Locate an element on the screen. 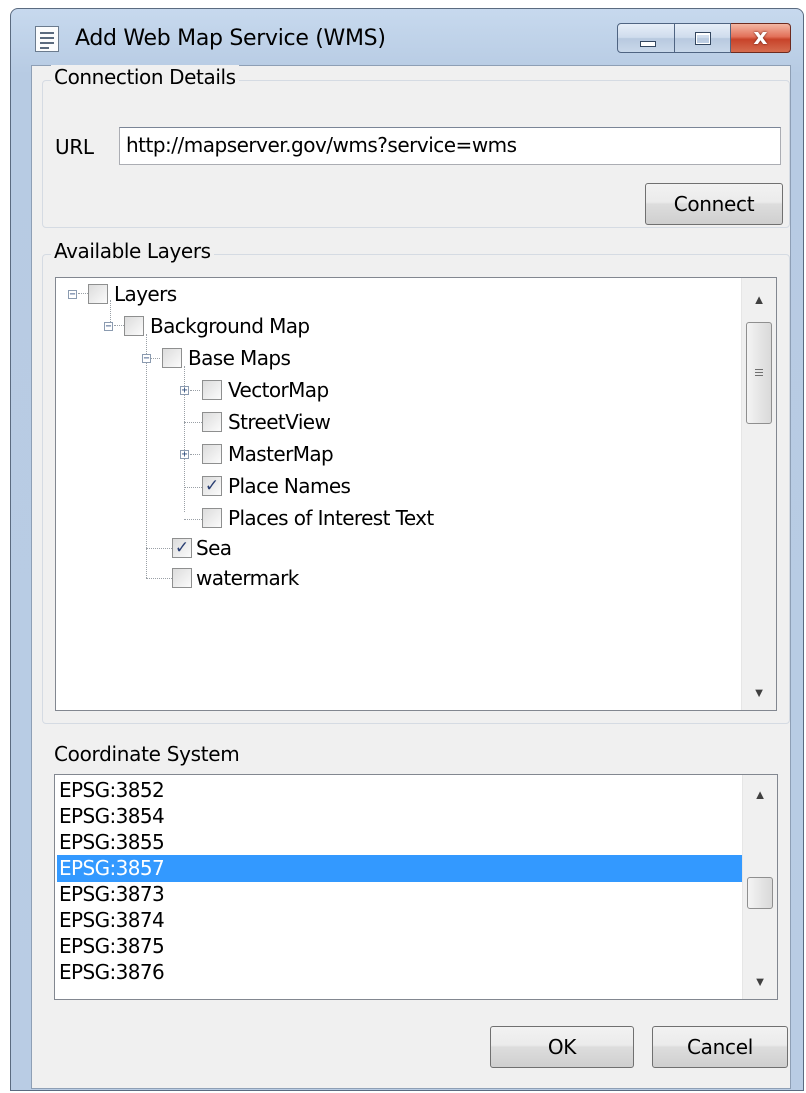 The image size is (806, 1093). cancel-button: Cancel is located at coordinates (720, 1047).